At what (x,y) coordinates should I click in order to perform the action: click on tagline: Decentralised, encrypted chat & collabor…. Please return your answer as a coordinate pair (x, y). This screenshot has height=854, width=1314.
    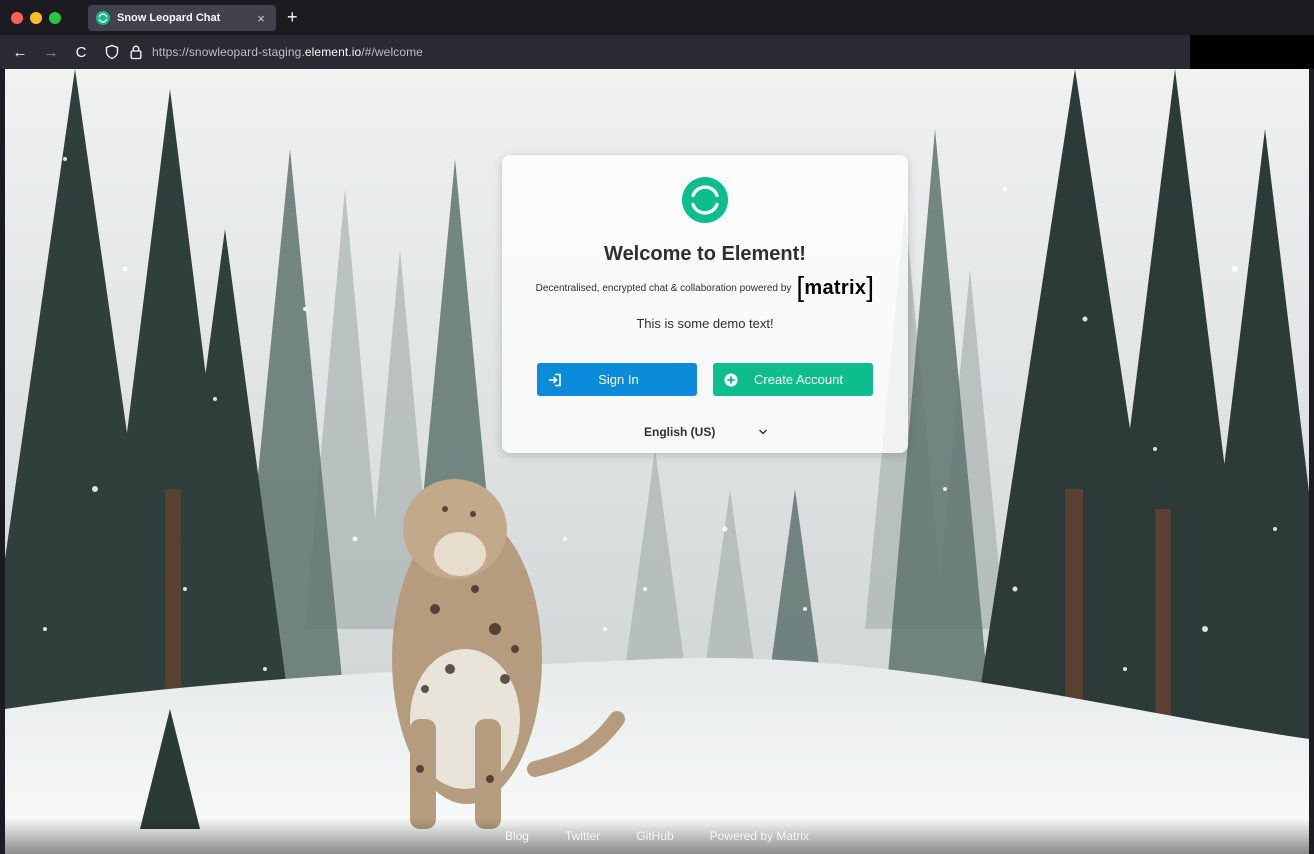
    Looking at the image, I should click on (705, 287).